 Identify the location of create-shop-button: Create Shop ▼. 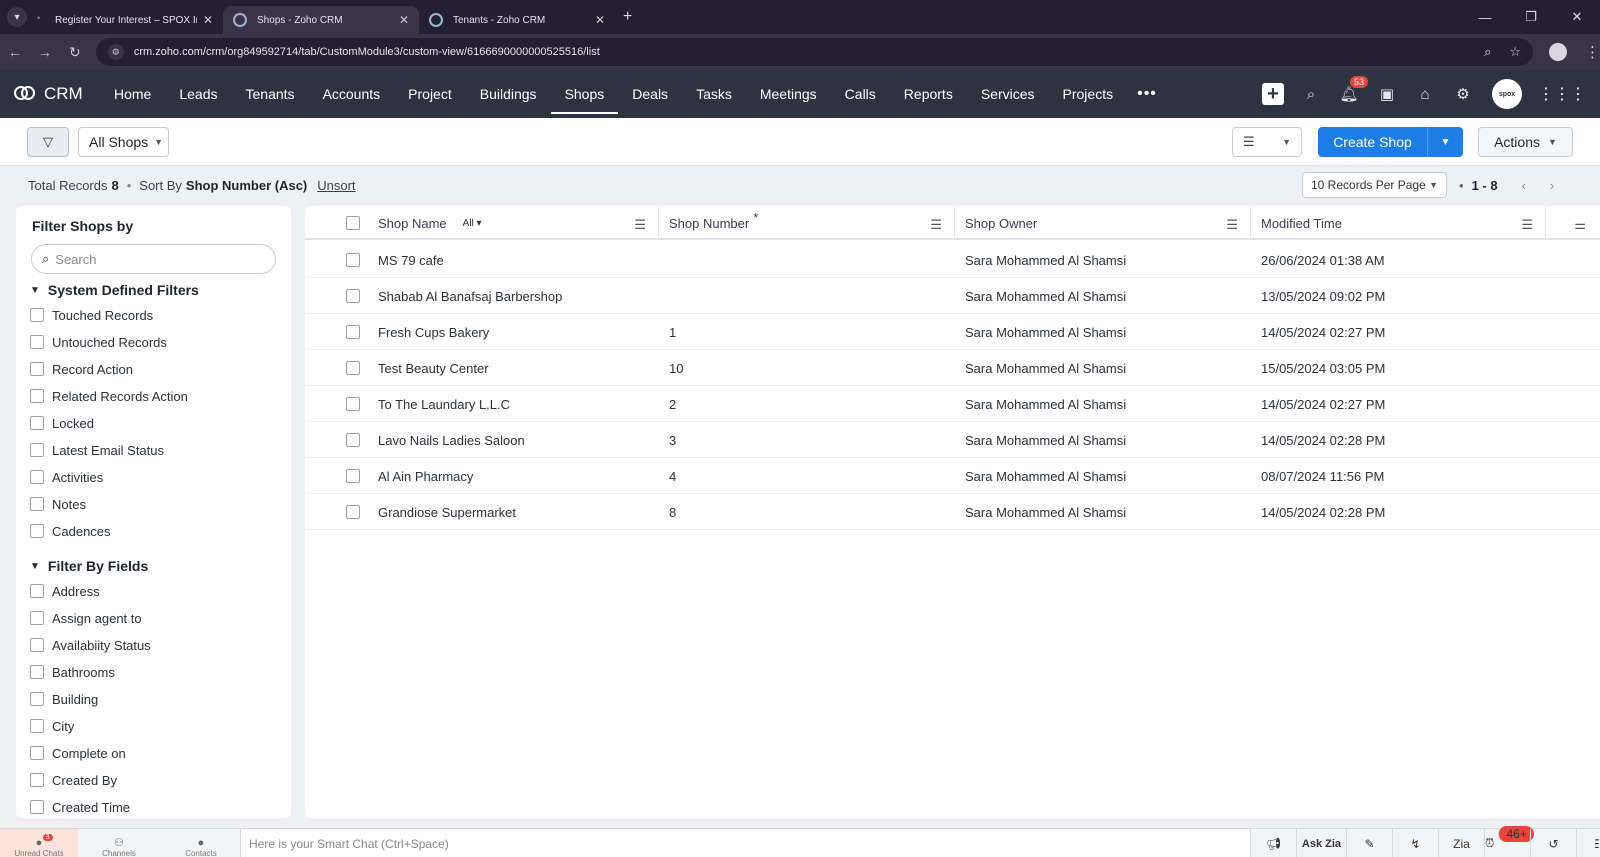
(1390, 142).